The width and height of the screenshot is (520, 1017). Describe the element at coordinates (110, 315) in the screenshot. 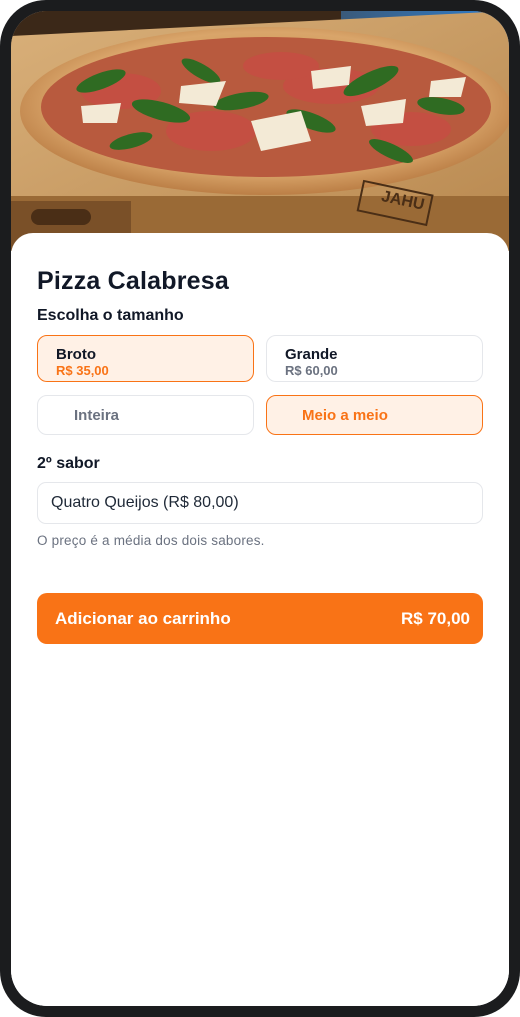

I see `size-section-label: Escolha o tamanho` at that location.